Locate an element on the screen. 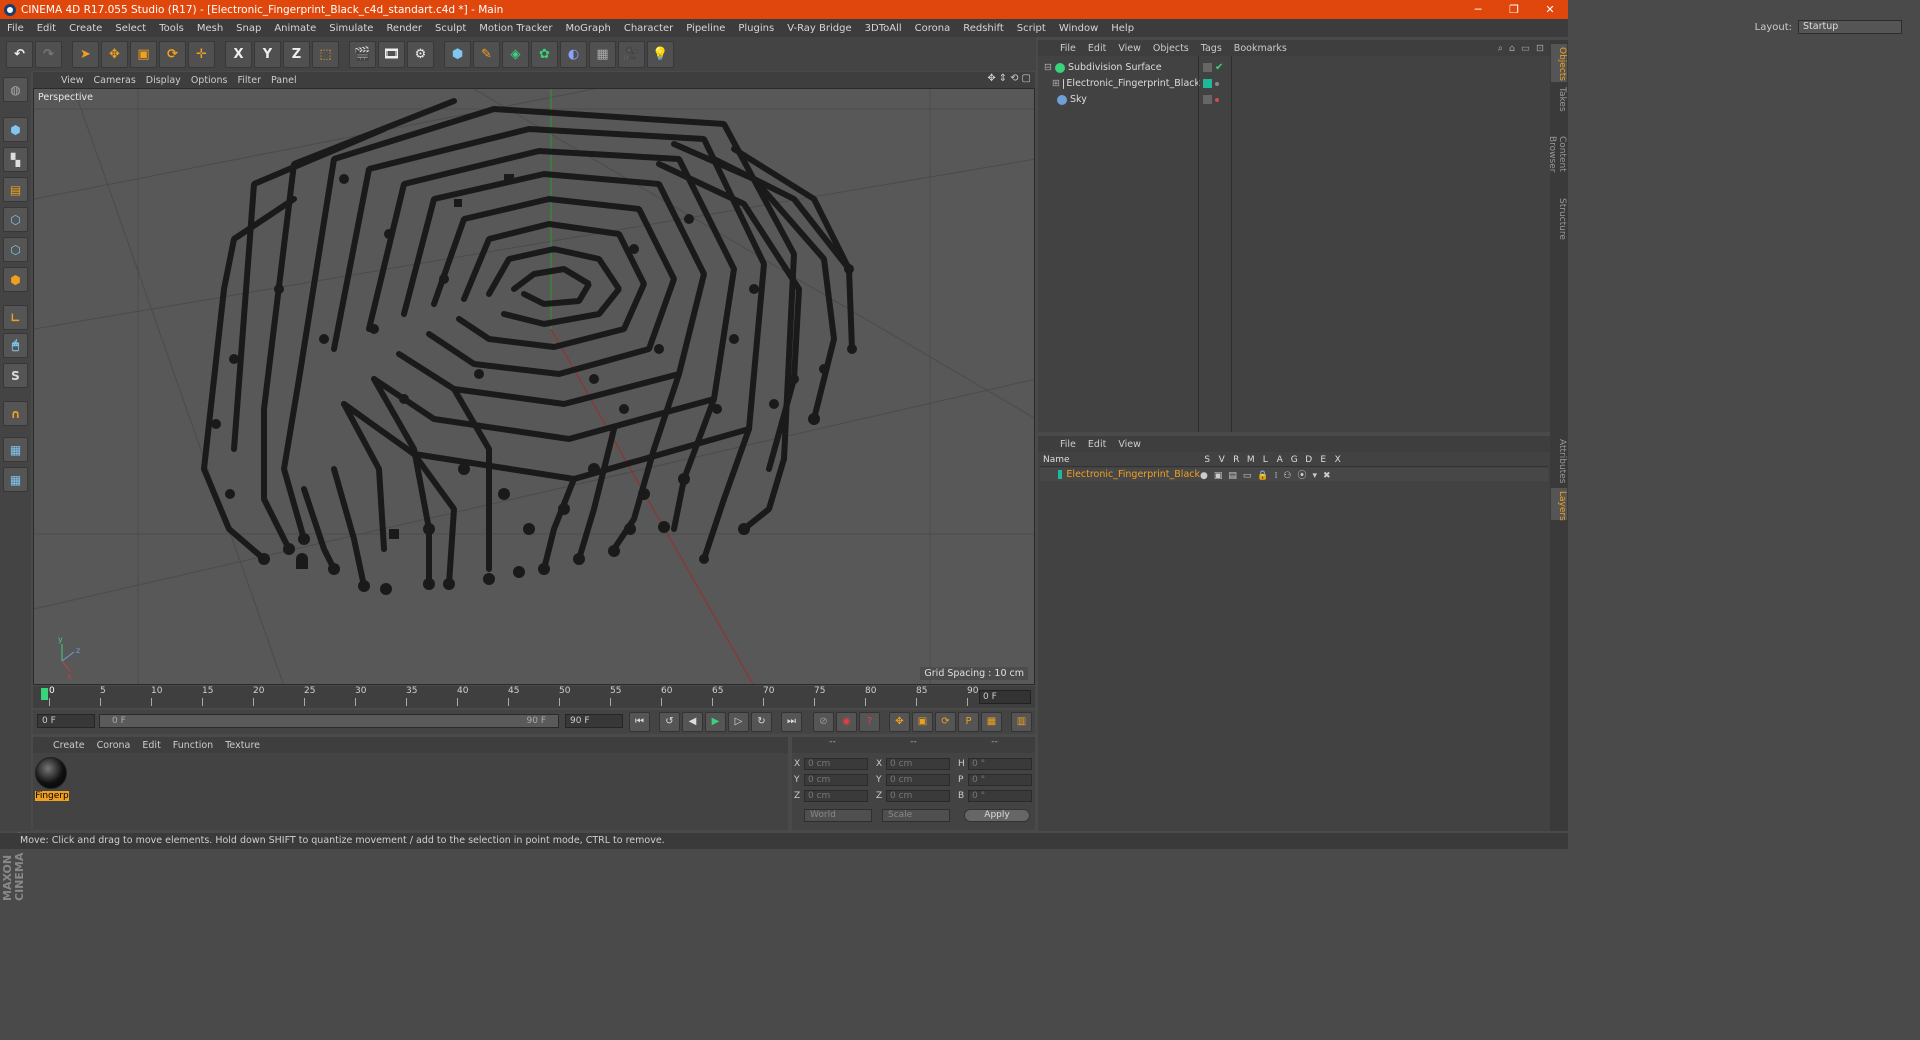 This screenshot has height=1040, width=1920. goto-end-icon: ⏭ is located at coordinates (791, 722).